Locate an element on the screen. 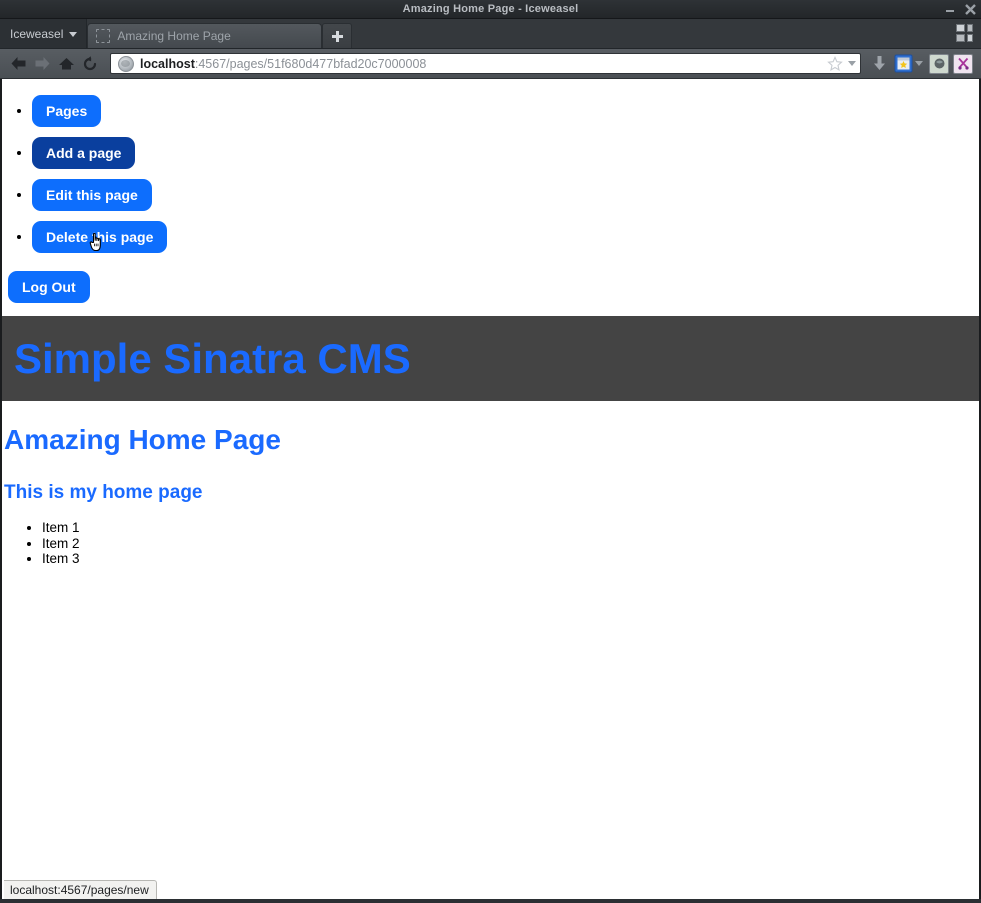  bookmarks-icon is located at coordinates (903, 64).